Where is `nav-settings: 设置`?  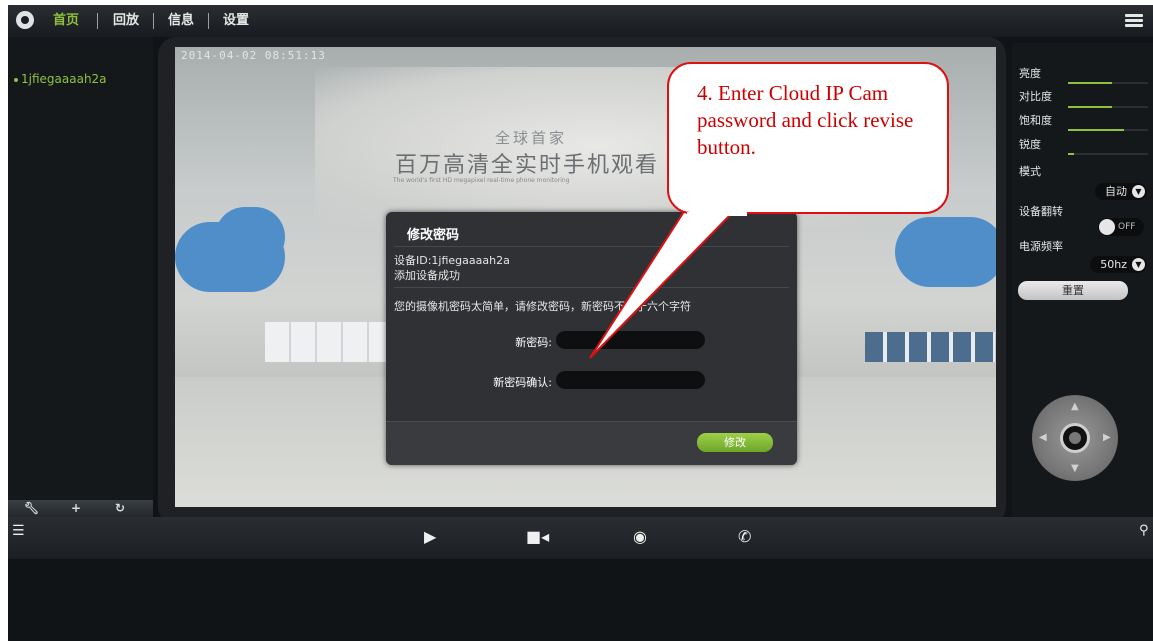
nav-settings: 设置 is located at coordinates (236, 21).